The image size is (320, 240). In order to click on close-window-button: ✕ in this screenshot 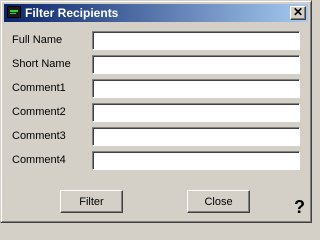, I will do `click(298, 13)`.